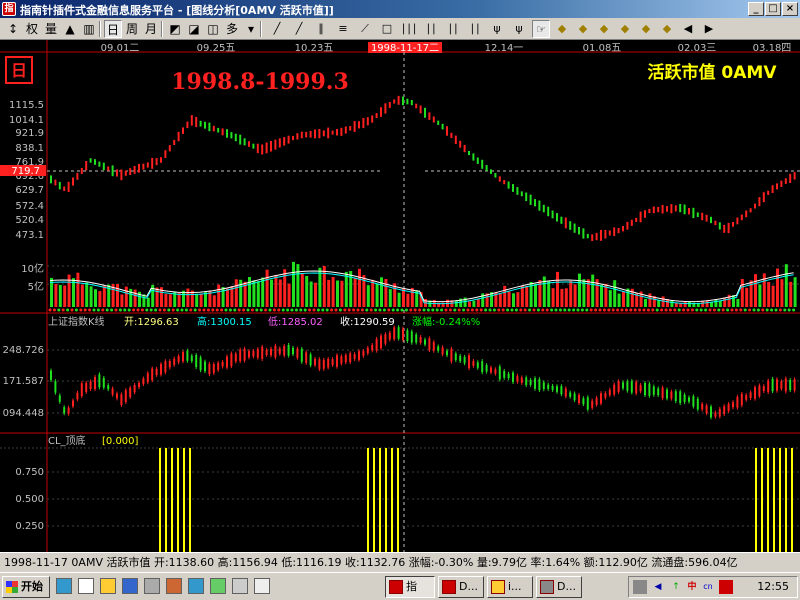 This screenshot has width=800, height=600. I want to click on app-icon, so click(218, 586).